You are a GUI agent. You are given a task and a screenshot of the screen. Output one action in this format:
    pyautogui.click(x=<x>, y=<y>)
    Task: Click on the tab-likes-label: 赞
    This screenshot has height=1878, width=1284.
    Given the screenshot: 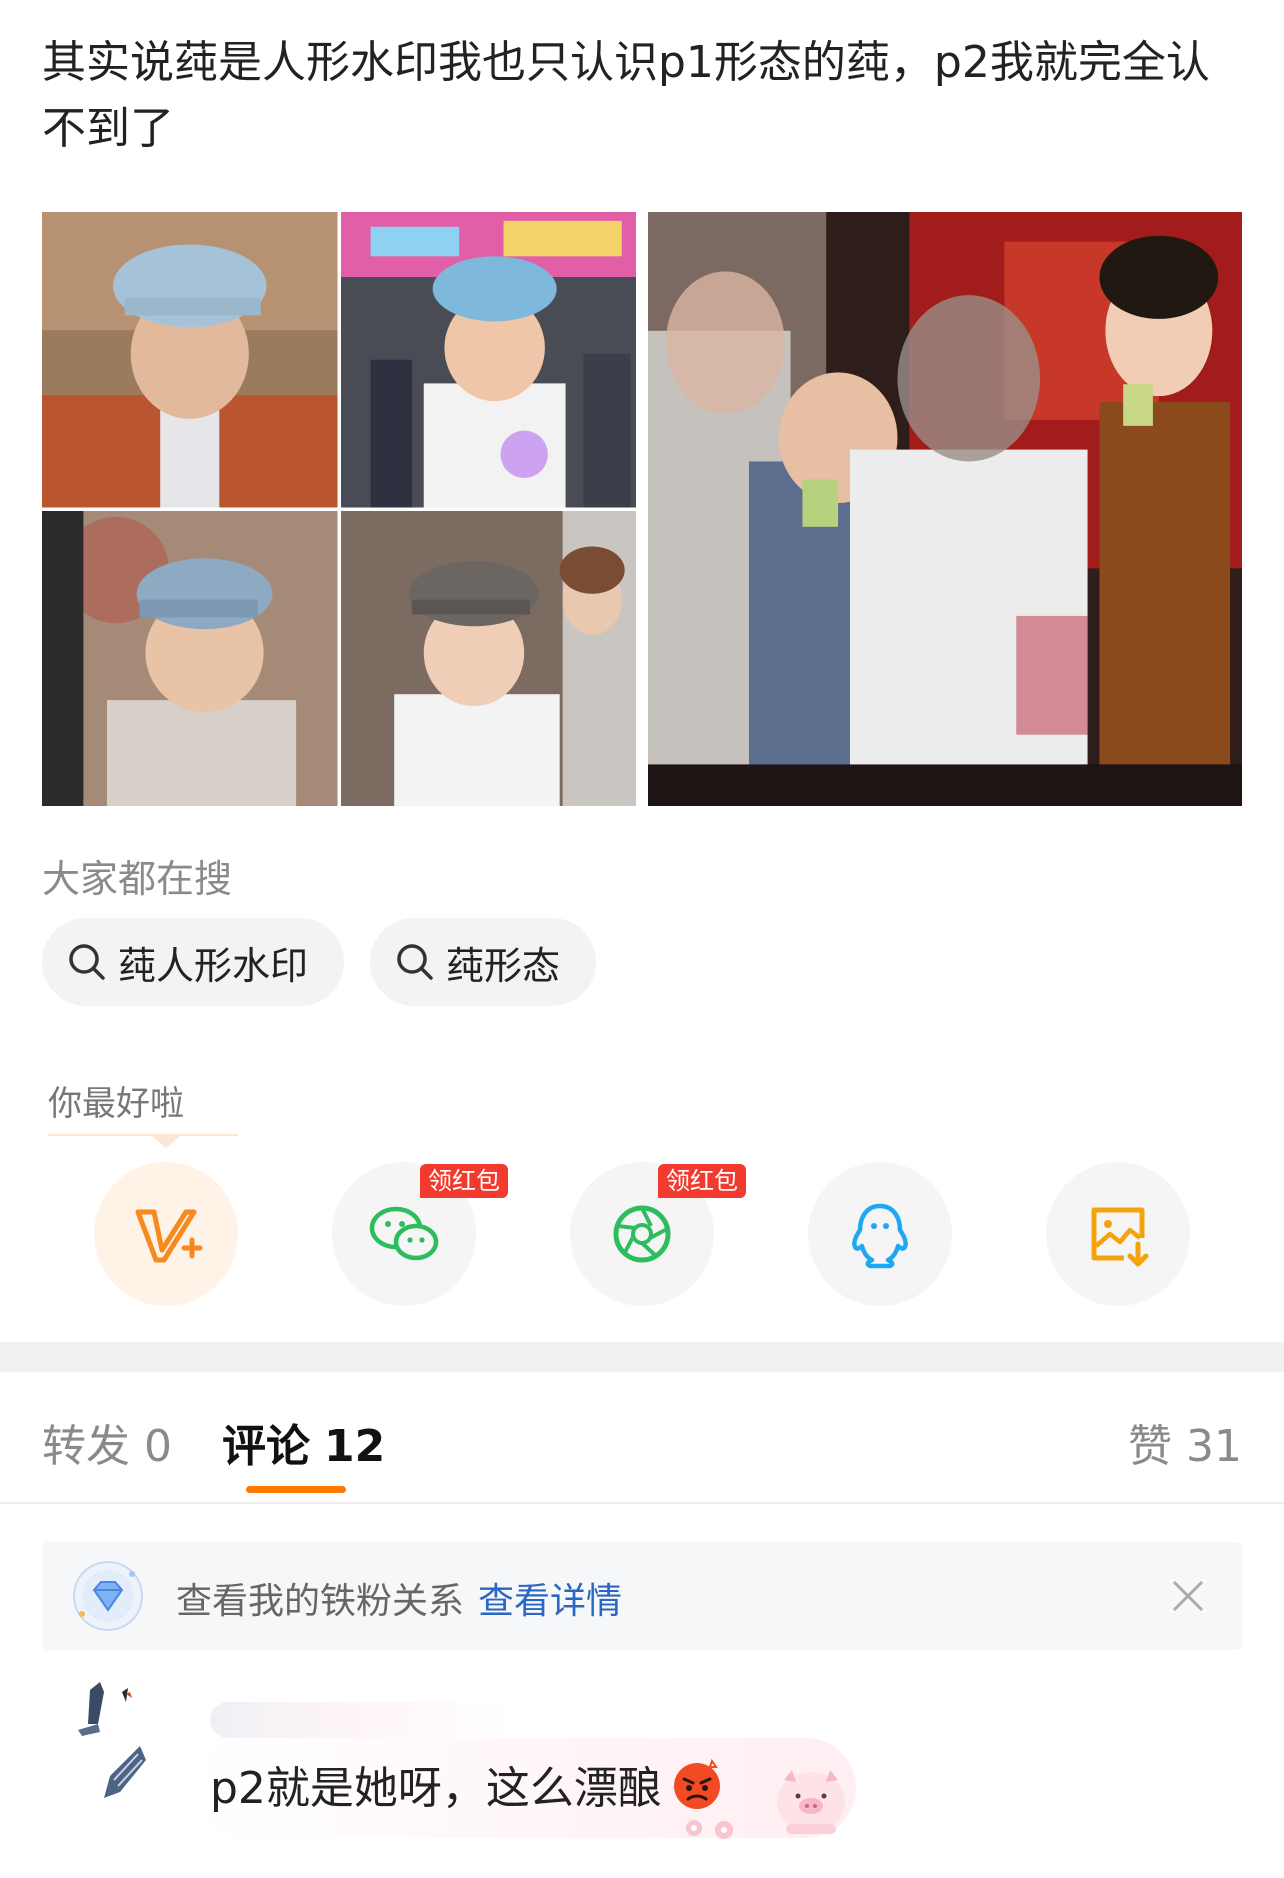 What is the action you would take?
    pyautogui.click(x=1150, y=1446)
    